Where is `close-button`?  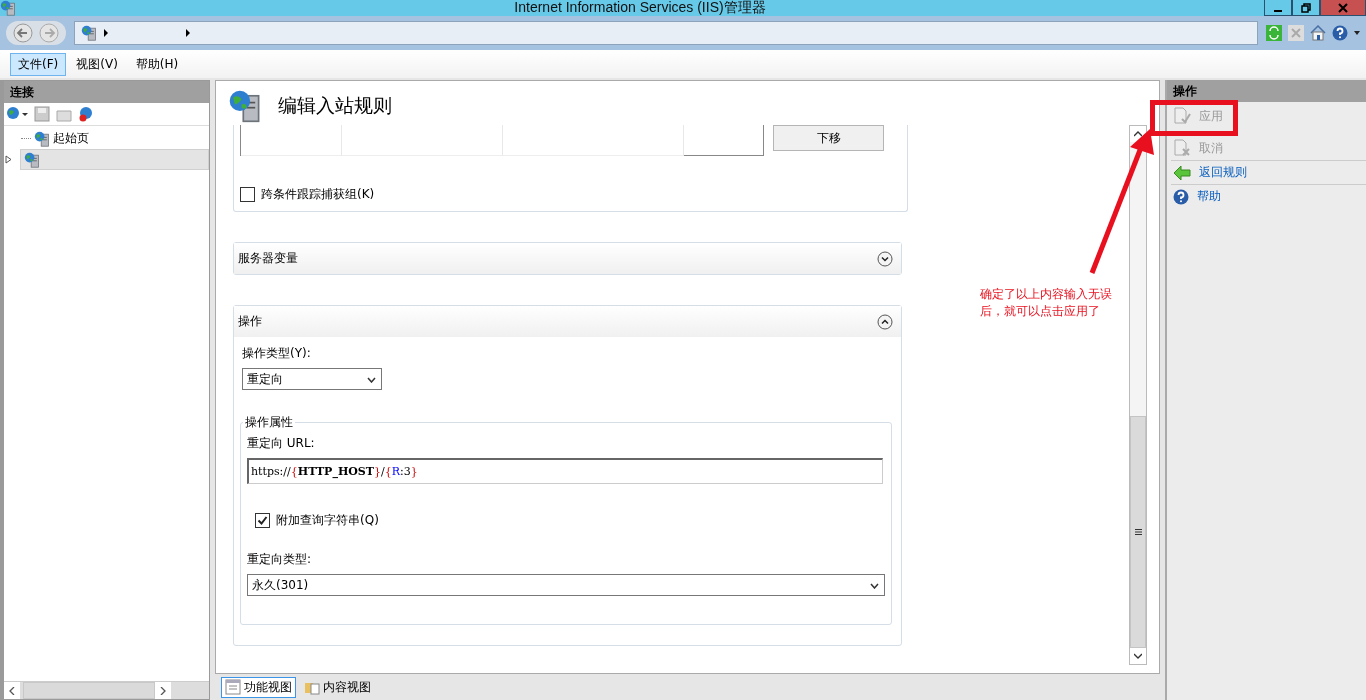 close-button is located at coordinates (1343, 8).